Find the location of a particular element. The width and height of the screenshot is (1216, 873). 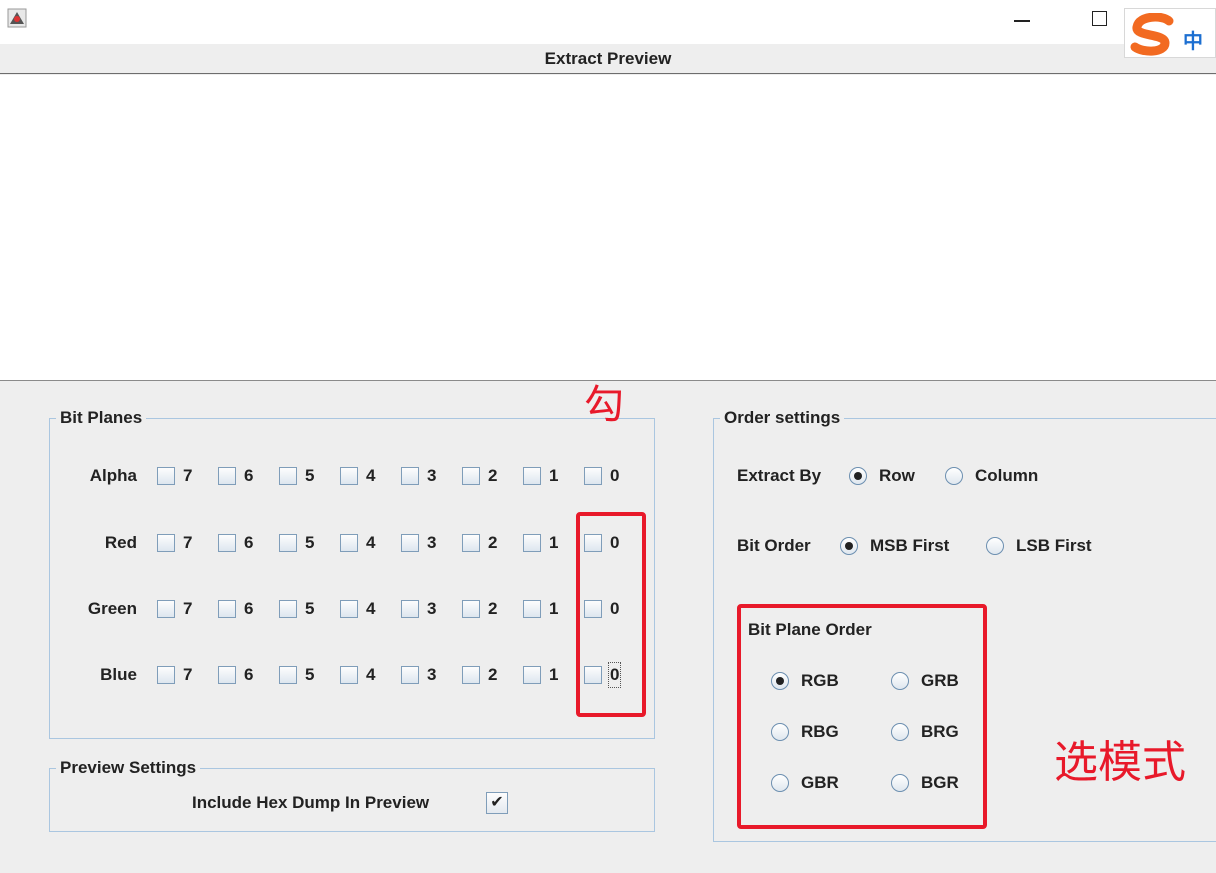

msb-first-radio is located at coordinates (849, 546).